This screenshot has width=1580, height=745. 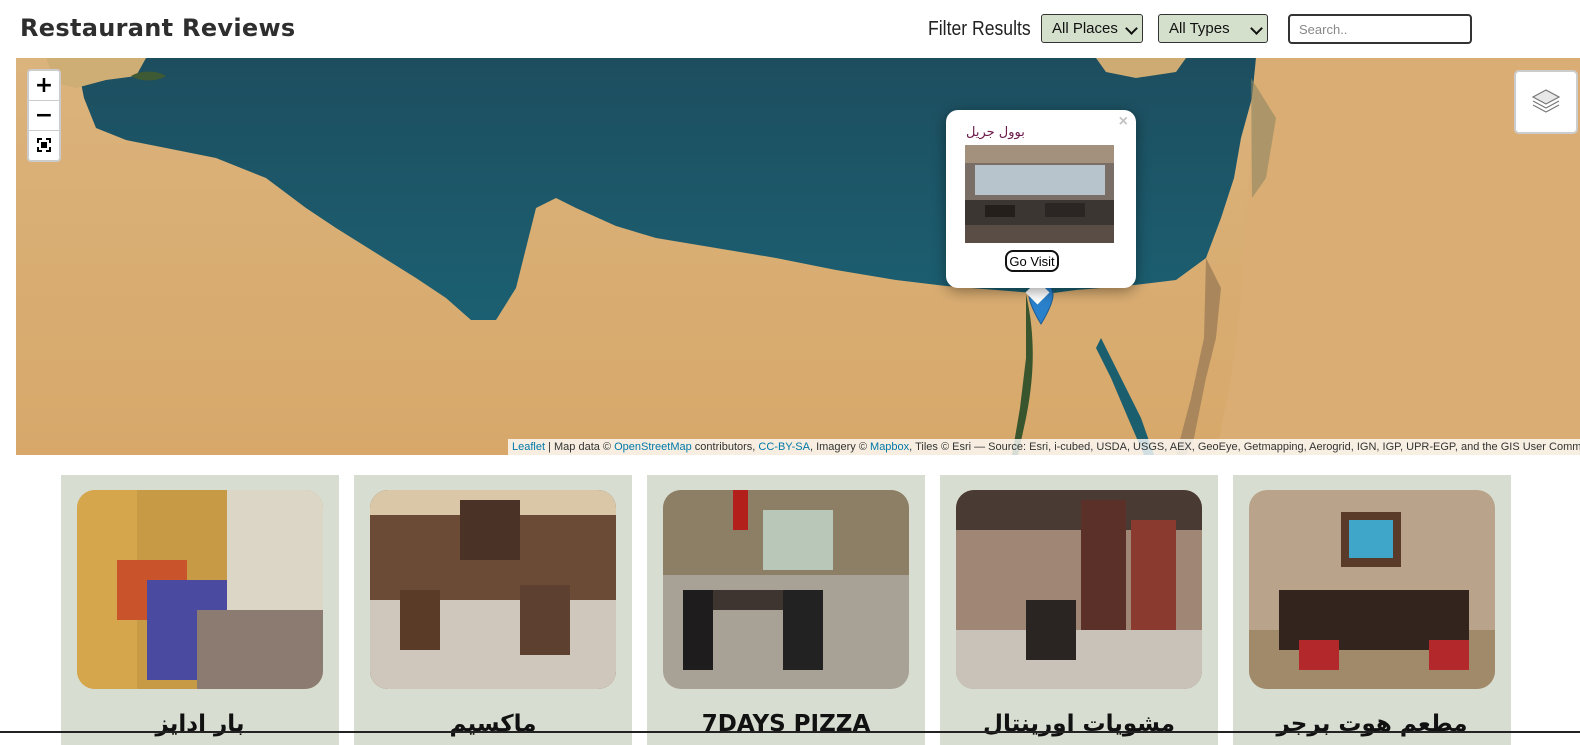 I want to click on restaurant-card: 7DAYS PIZZA, so click(x=786, y=610).